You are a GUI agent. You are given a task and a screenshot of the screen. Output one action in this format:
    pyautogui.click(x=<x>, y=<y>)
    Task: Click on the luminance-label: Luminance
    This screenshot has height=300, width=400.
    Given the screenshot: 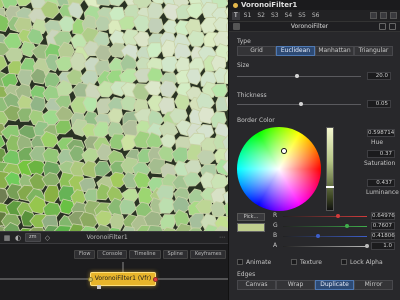 What is the action you would take?
    pyautogui.click(x=382, y=192)
    